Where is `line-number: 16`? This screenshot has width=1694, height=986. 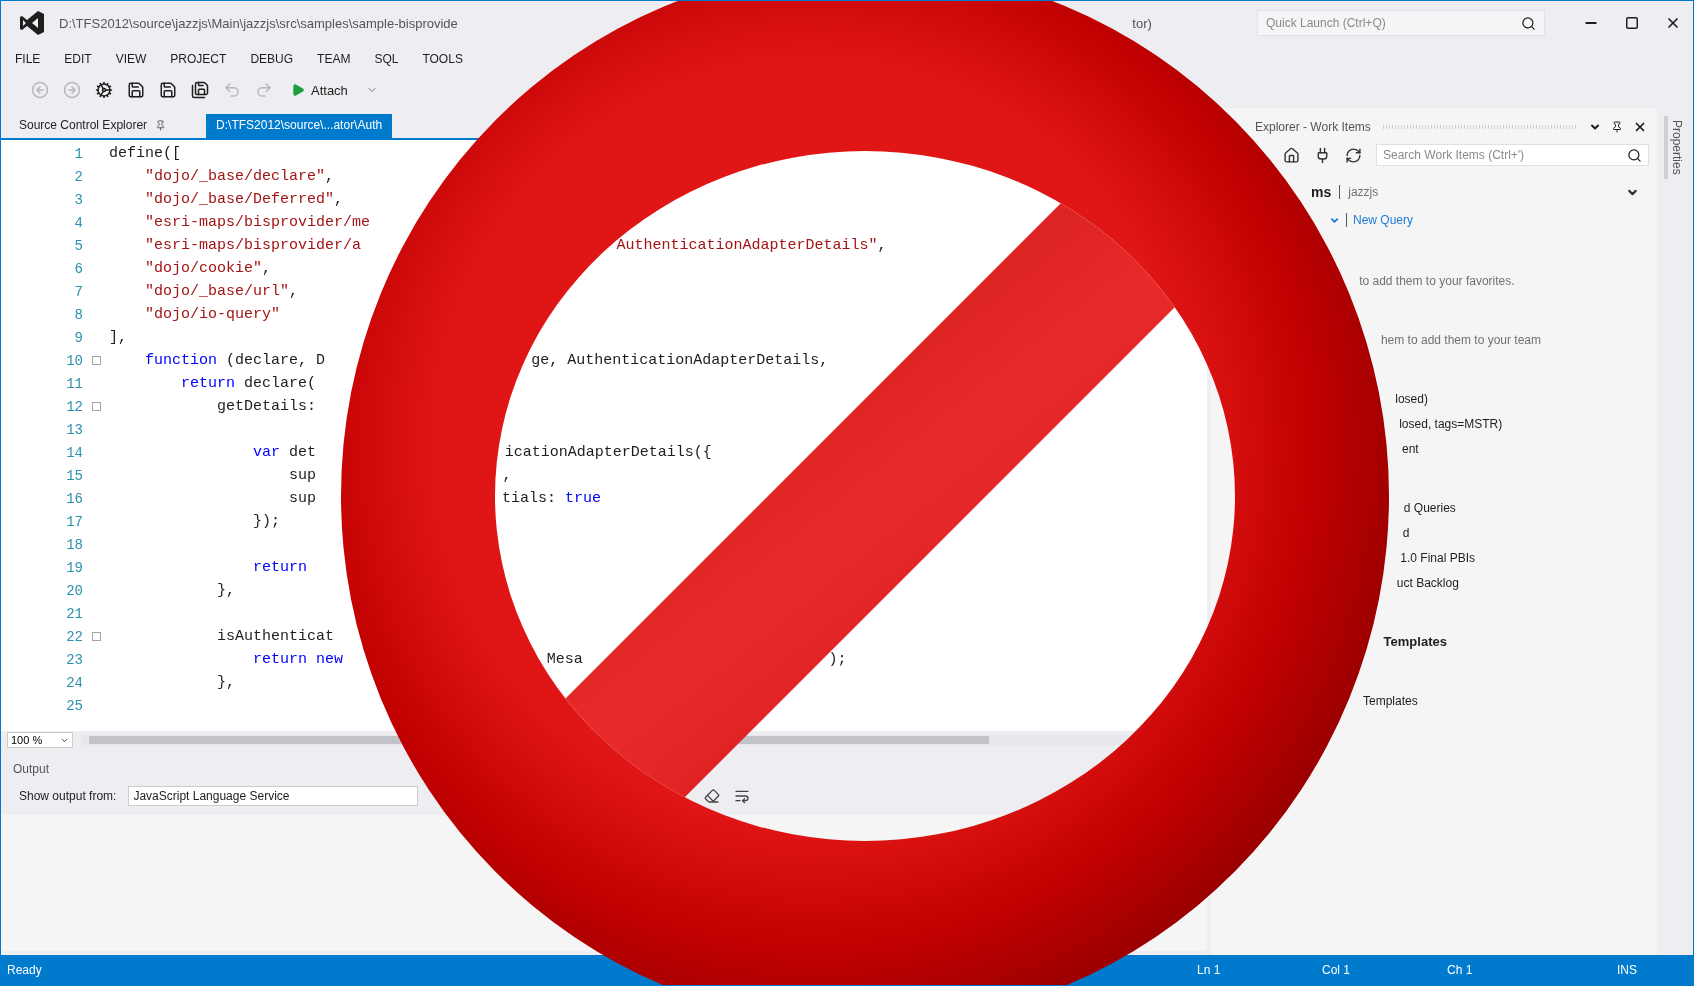
line-number: 16 is located at coordinates (74, 498).